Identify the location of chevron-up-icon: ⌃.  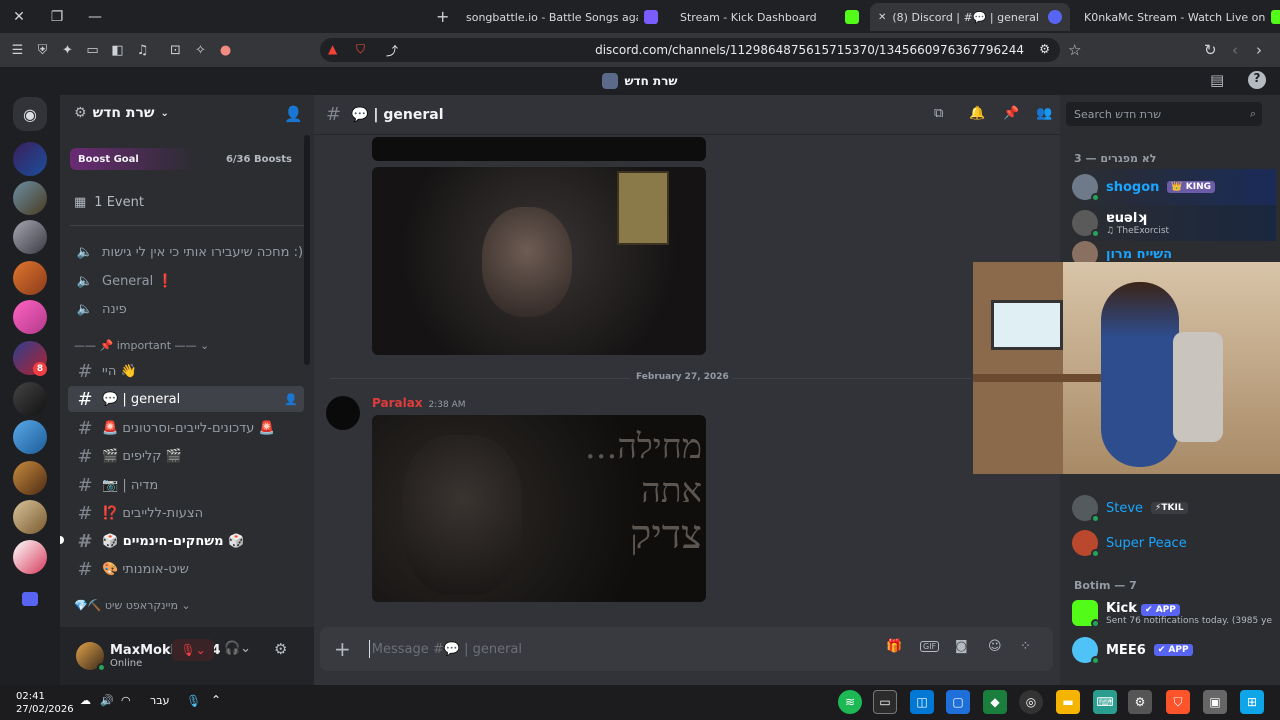
(216, 700).